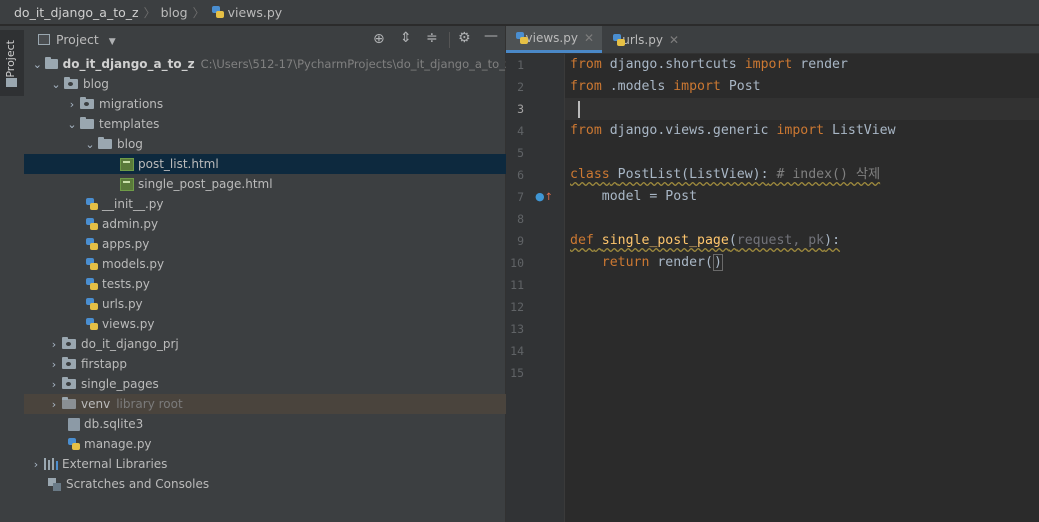 The image size is (1039, 522). Describe the element at coordinates (294, 264) in the screenshot. I see `tree-item-models-py: models.py` at that location.